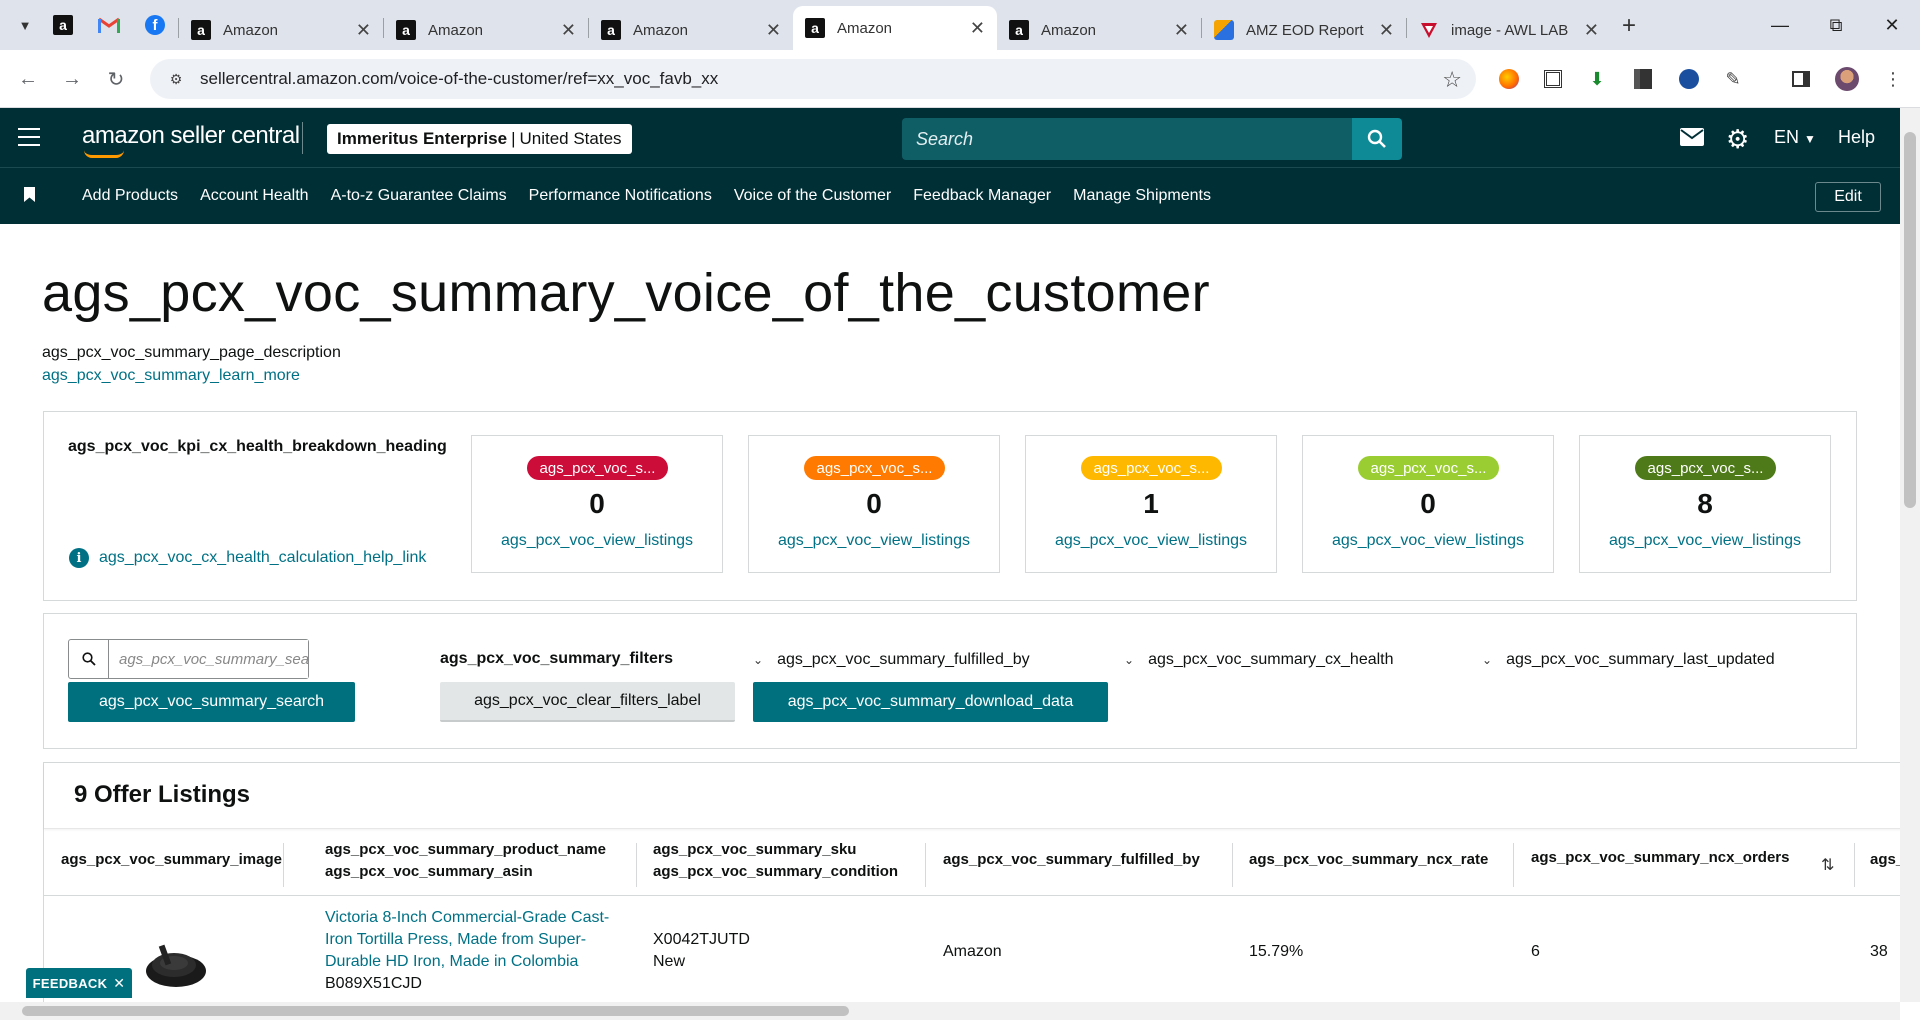 Image resolution: width=1920 pixels, height=1020 pixels. I want to click on seller-central-search, so click(1128, 139).